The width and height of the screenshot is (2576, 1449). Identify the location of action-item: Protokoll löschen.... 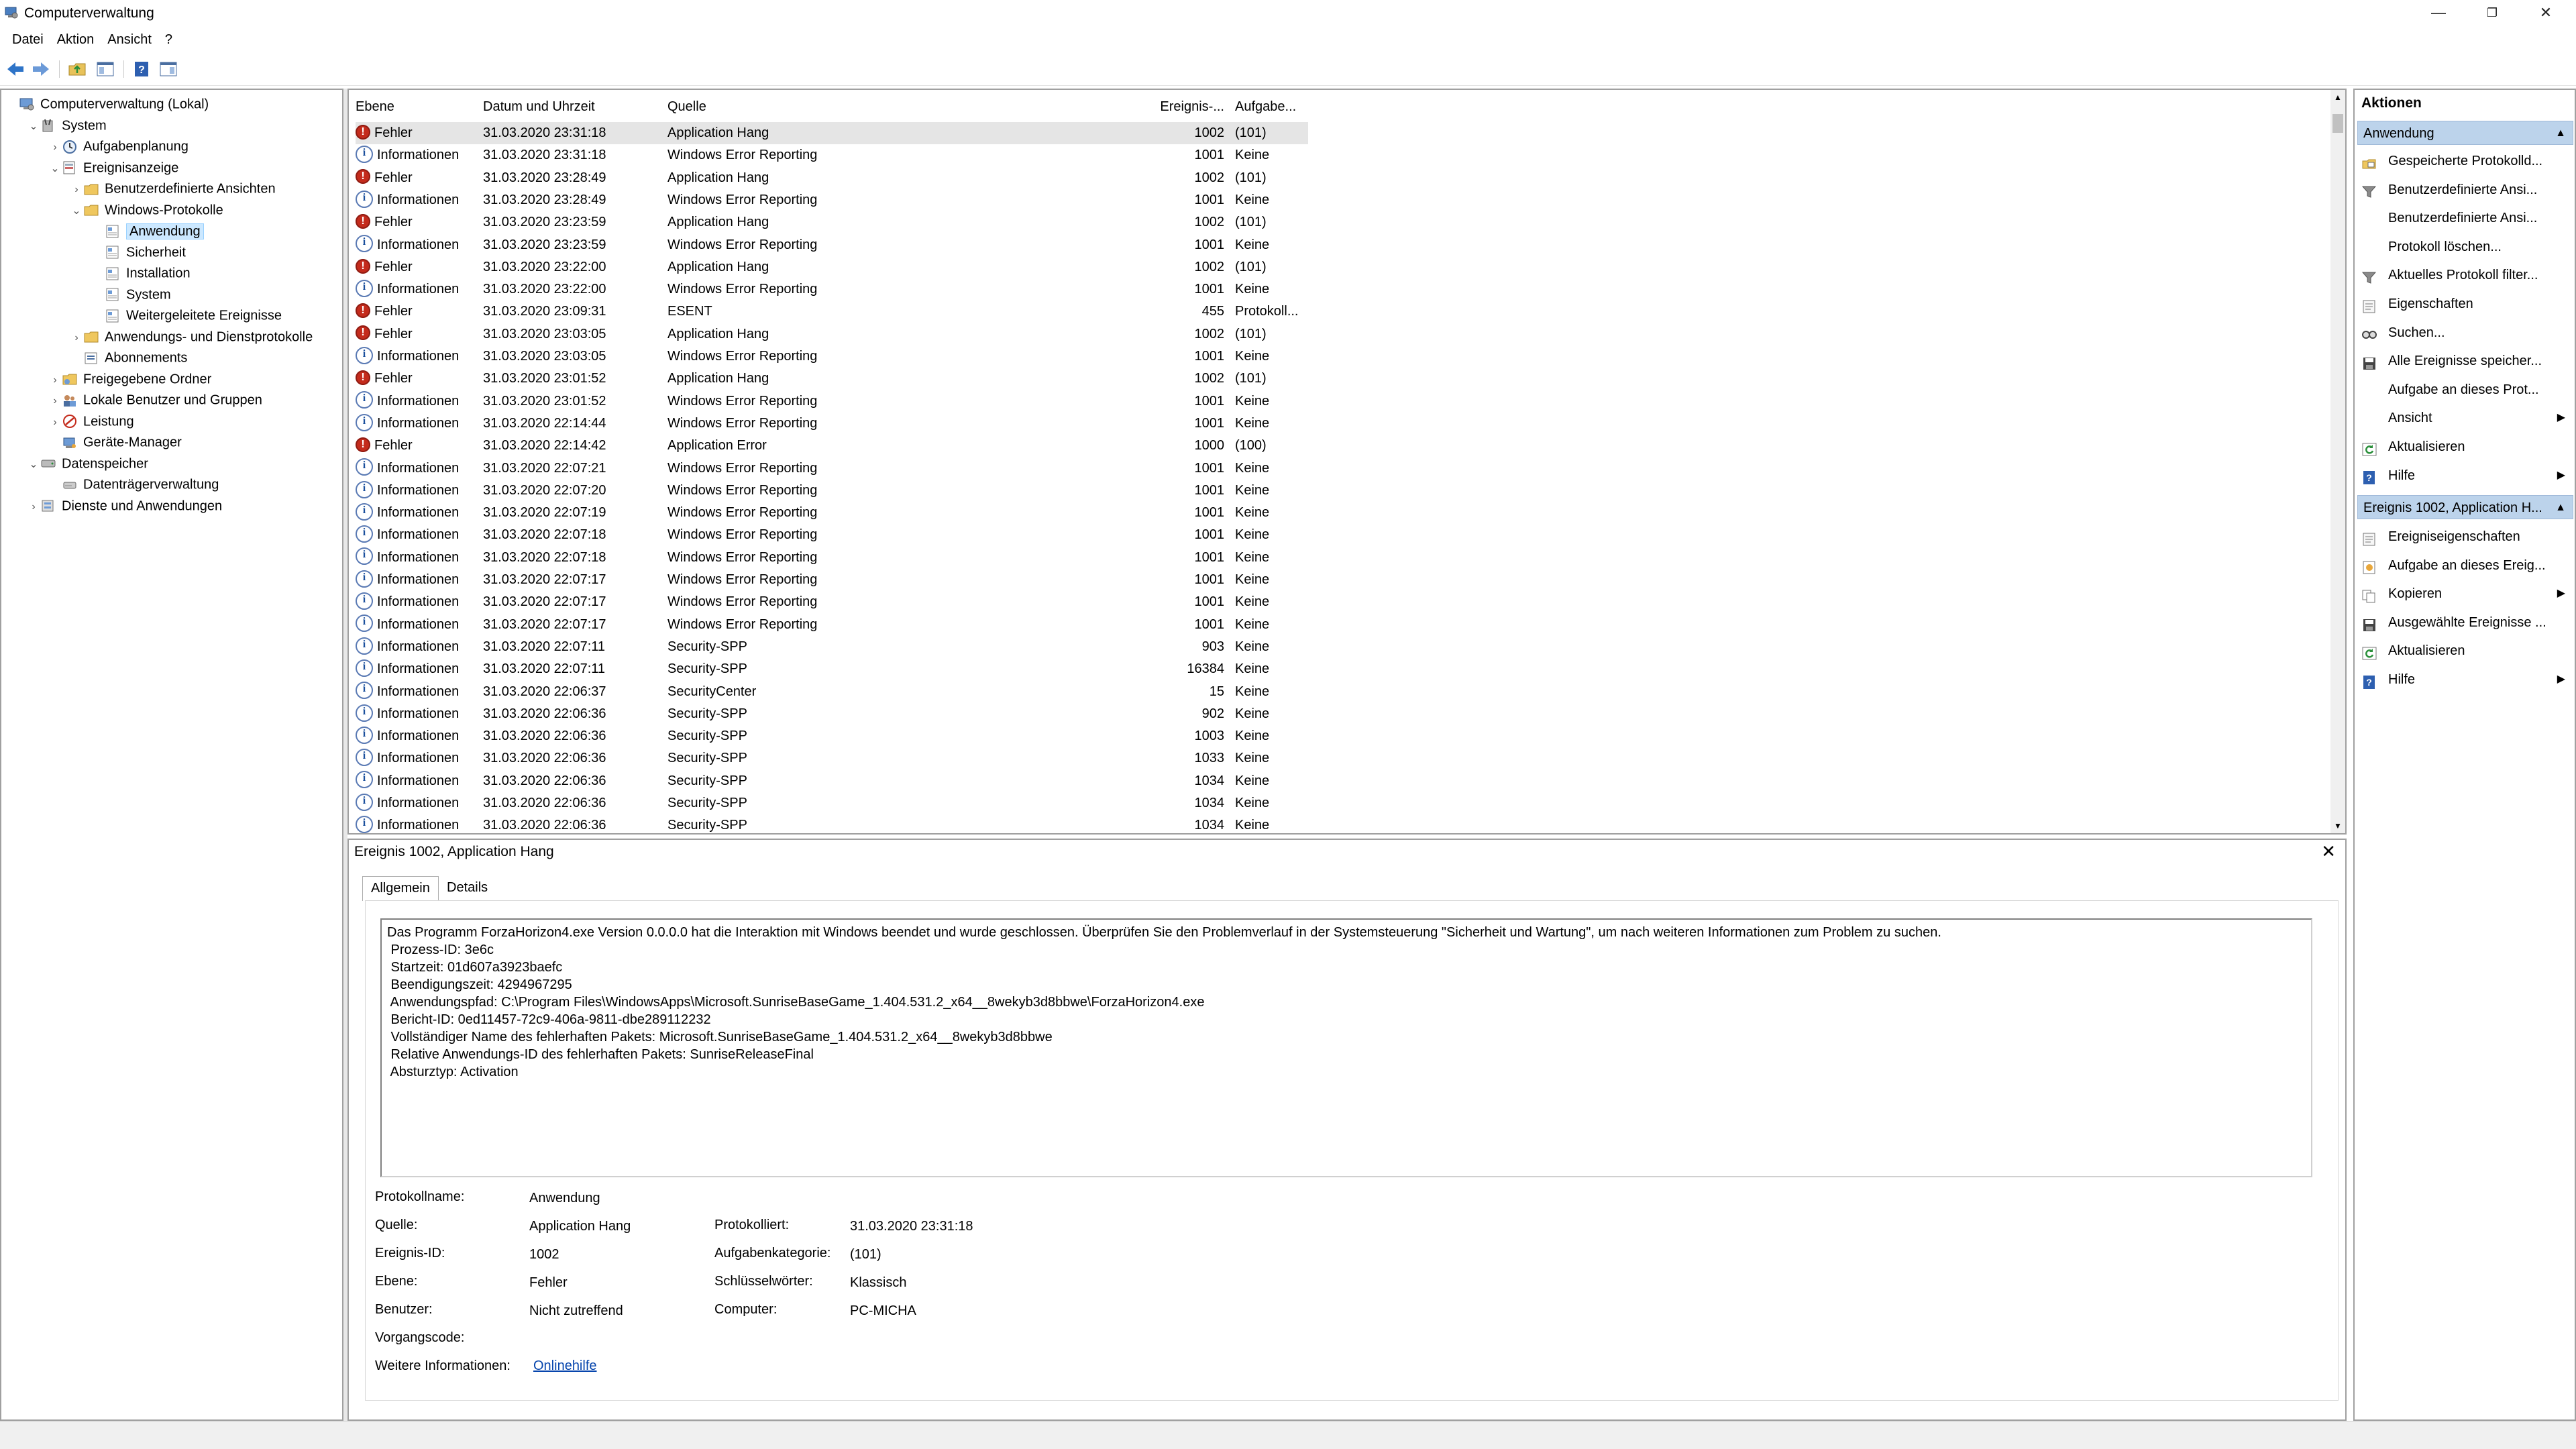
(2467, 246).